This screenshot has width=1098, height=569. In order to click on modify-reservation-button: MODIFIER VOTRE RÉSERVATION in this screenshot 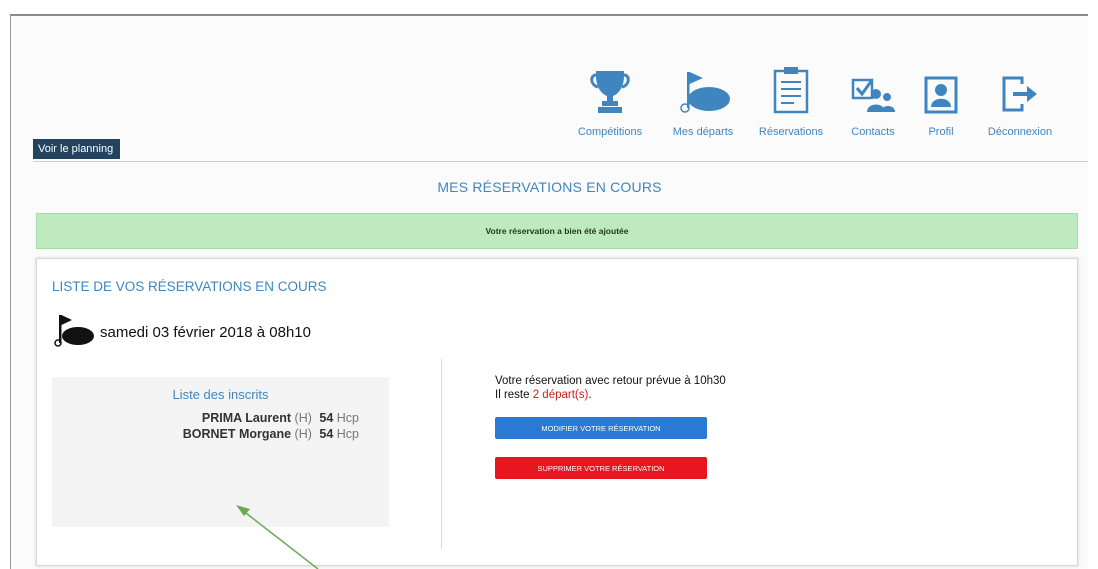, I will do `click(601, 428)`.